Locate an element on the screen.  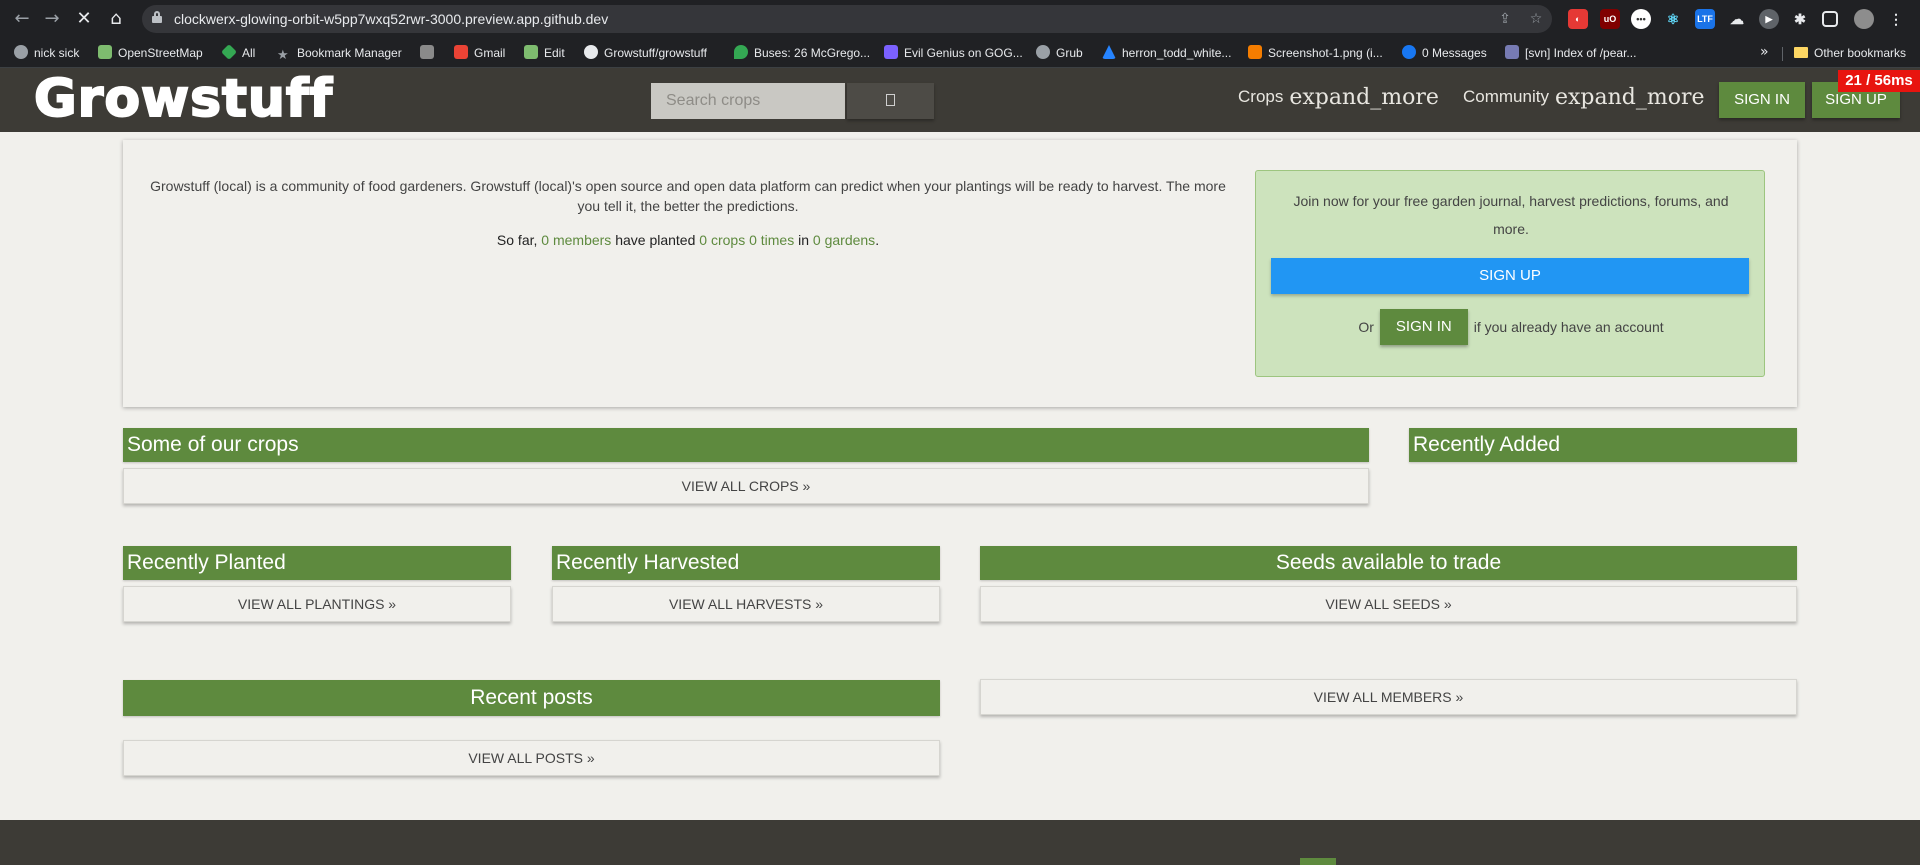
search-icon is located at coordinates (890, 100).